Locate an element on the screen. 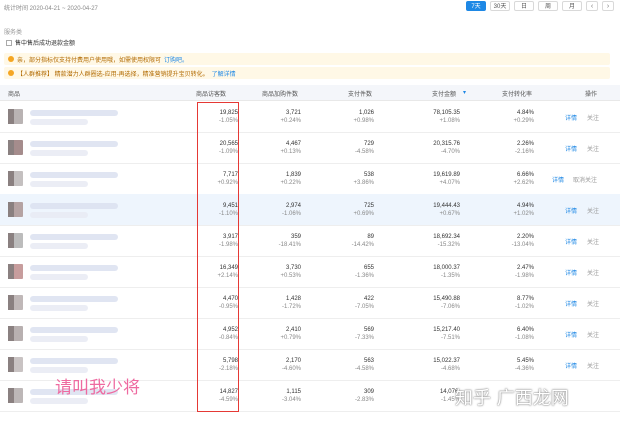 The height and width of the screenshot is (421, 620). cell-pay-amt: 18,692.34 -15.32% is located at coordinates (446, 241).